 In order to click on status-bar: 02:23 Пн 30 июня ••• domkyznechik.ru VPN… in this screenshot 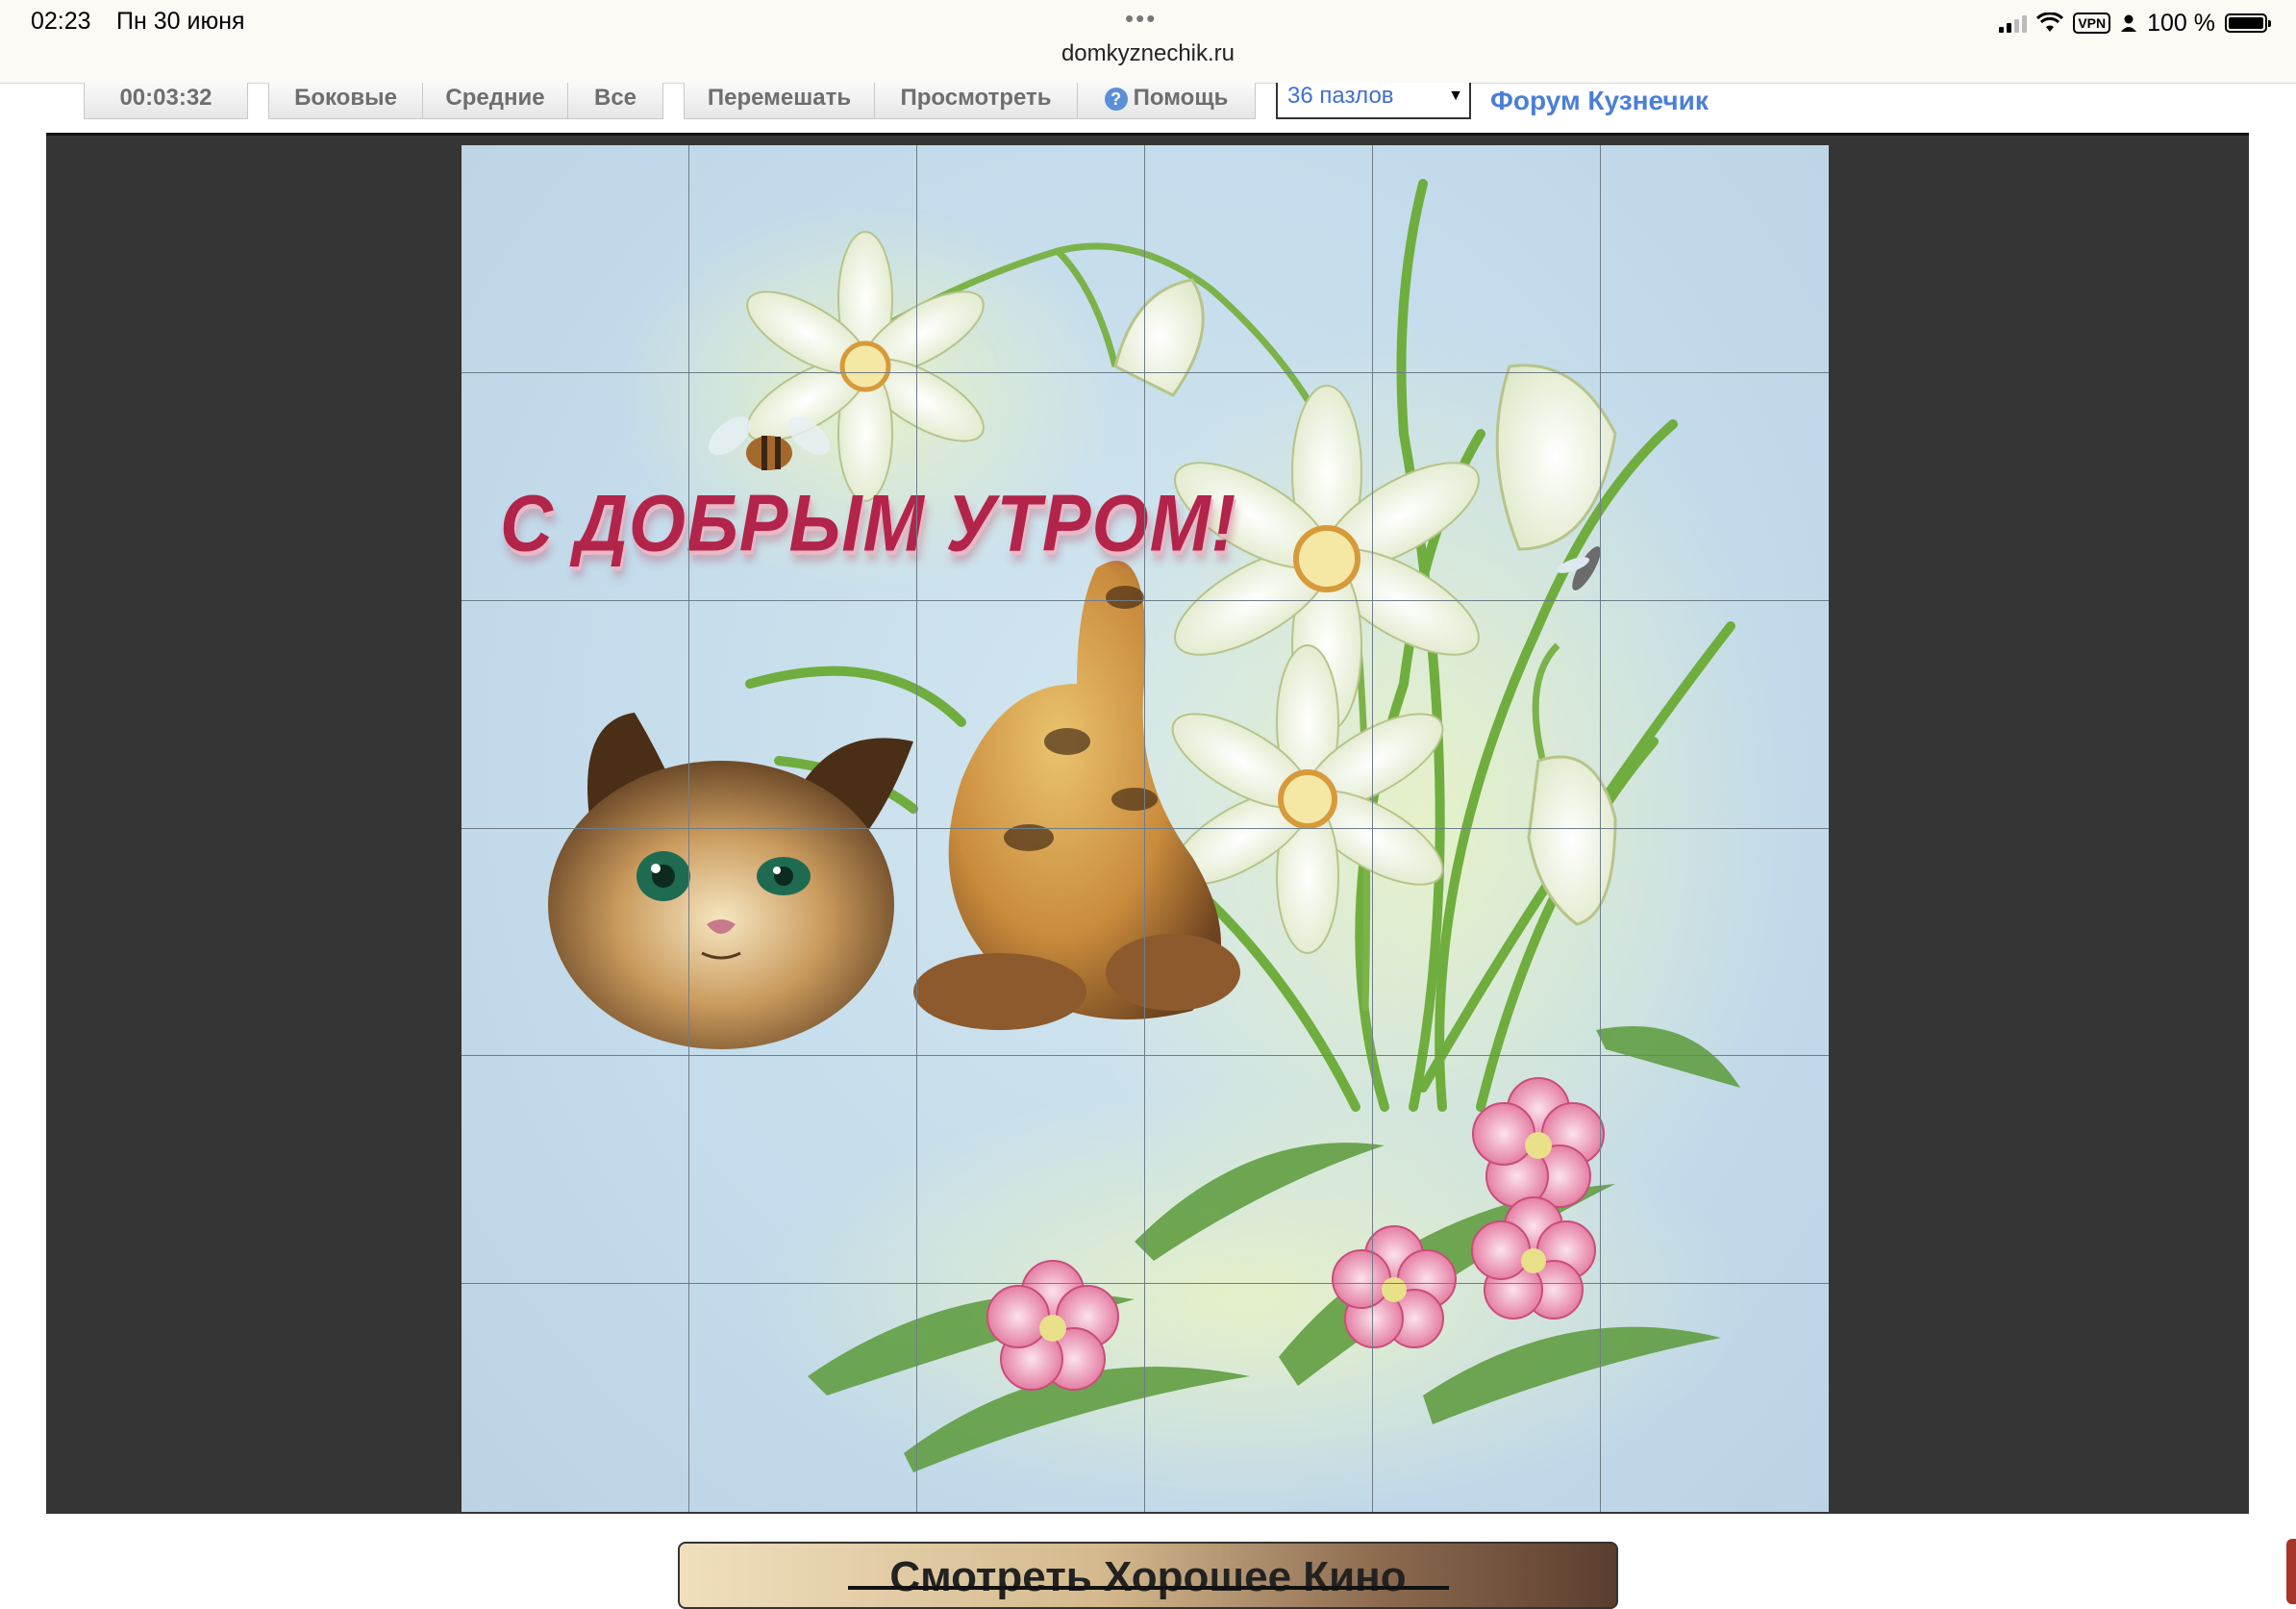, I will do `click(1148, 42)`.